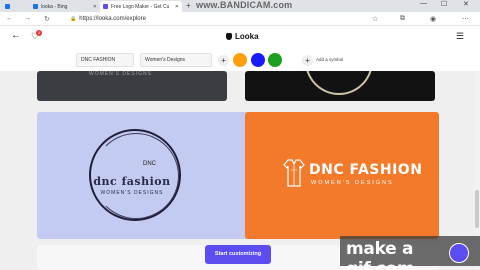 The height and width of the screenshot is (270, 480). What do you see at coordinates (339, 83) in the screenshot?
I see `ring-decoration` at bounding box center [339, 83].